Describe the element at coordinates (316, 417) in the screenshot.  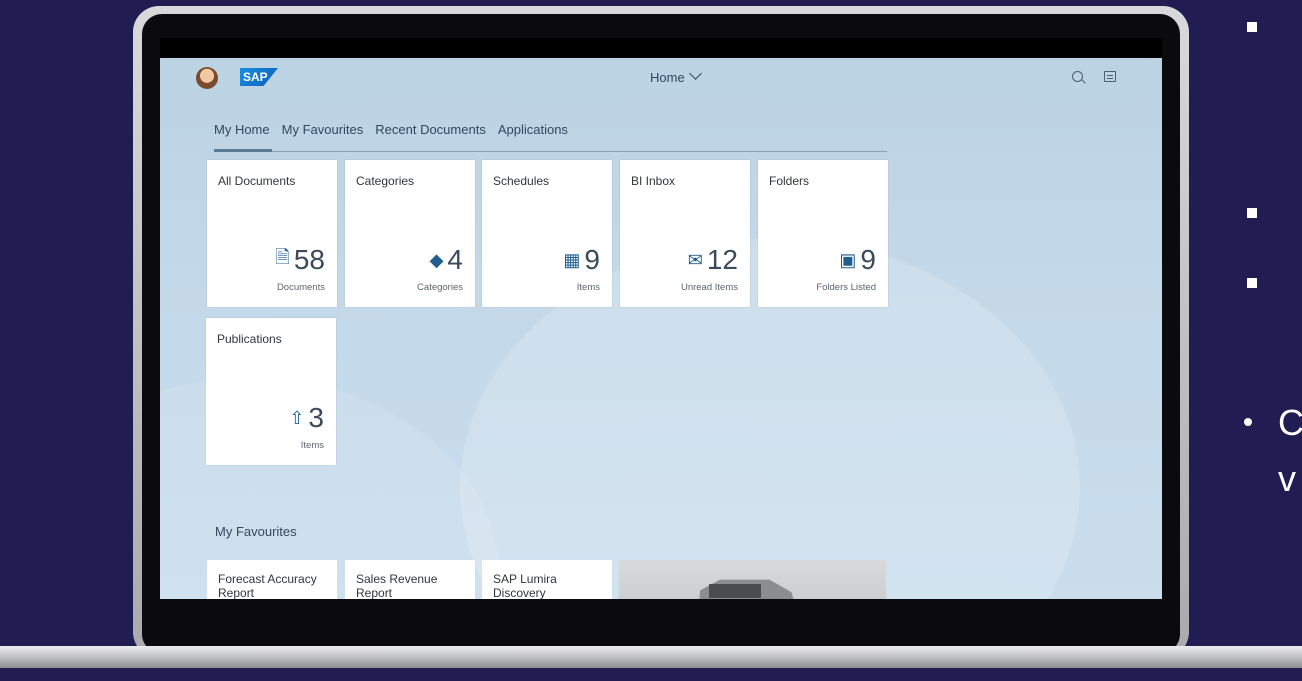
I see `tile-count-value: 3` at that location.